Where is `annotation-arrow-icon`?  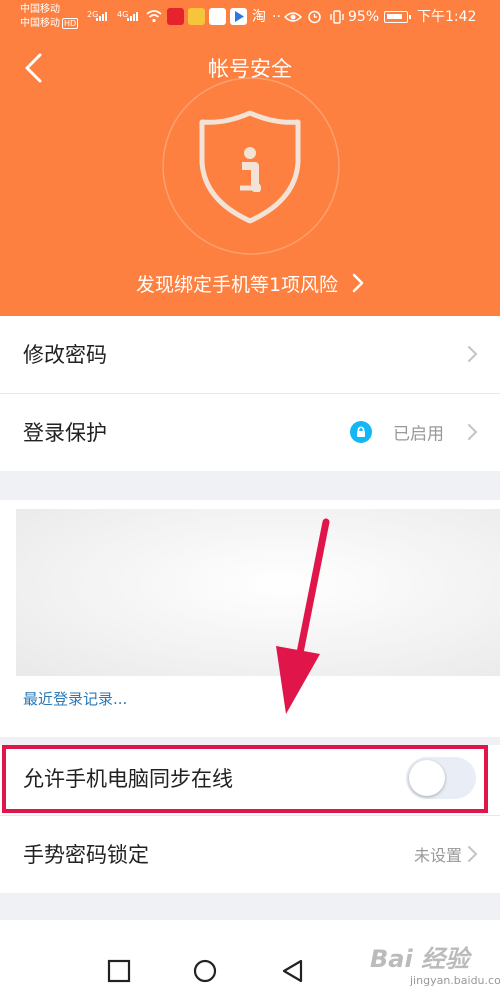
annotation-arrow-icon is located at coordinates (303, 616).